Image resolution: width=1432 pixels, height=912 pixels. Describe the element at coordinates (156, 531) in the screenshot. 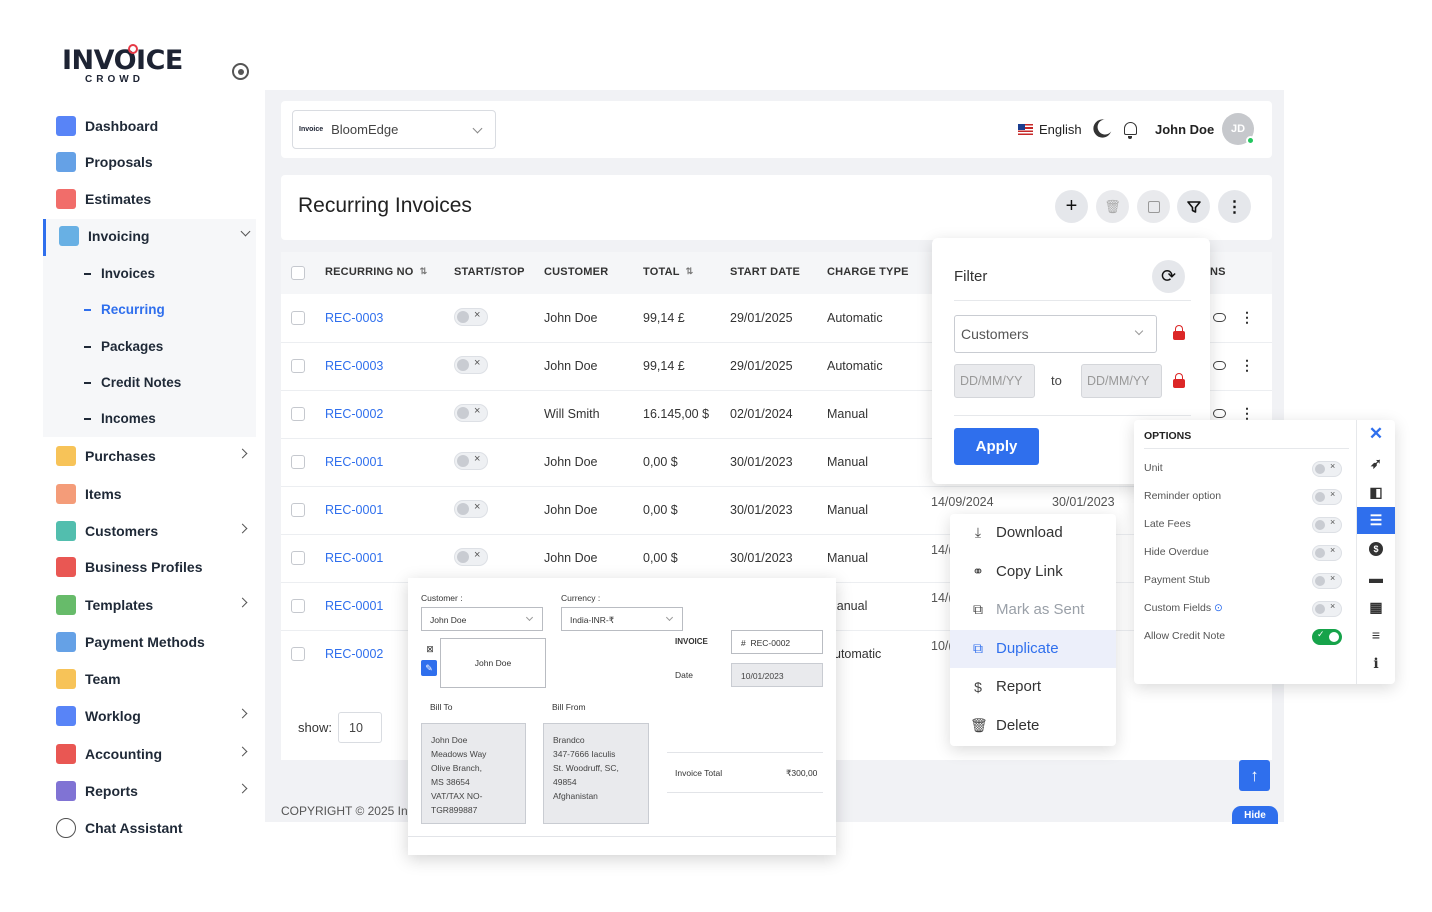

I see `sidebar-item-customers: Customers` at that location.